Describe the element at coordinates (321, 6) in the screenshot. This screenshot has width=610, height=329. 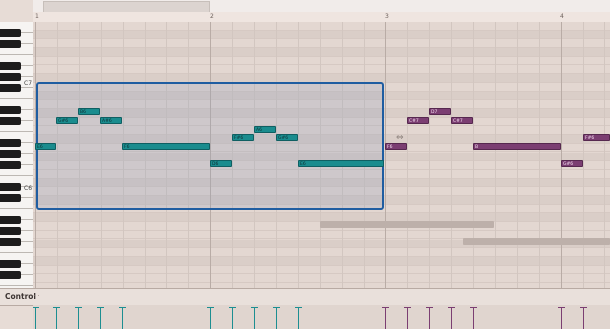
I see `arrangement-overview` at that location.